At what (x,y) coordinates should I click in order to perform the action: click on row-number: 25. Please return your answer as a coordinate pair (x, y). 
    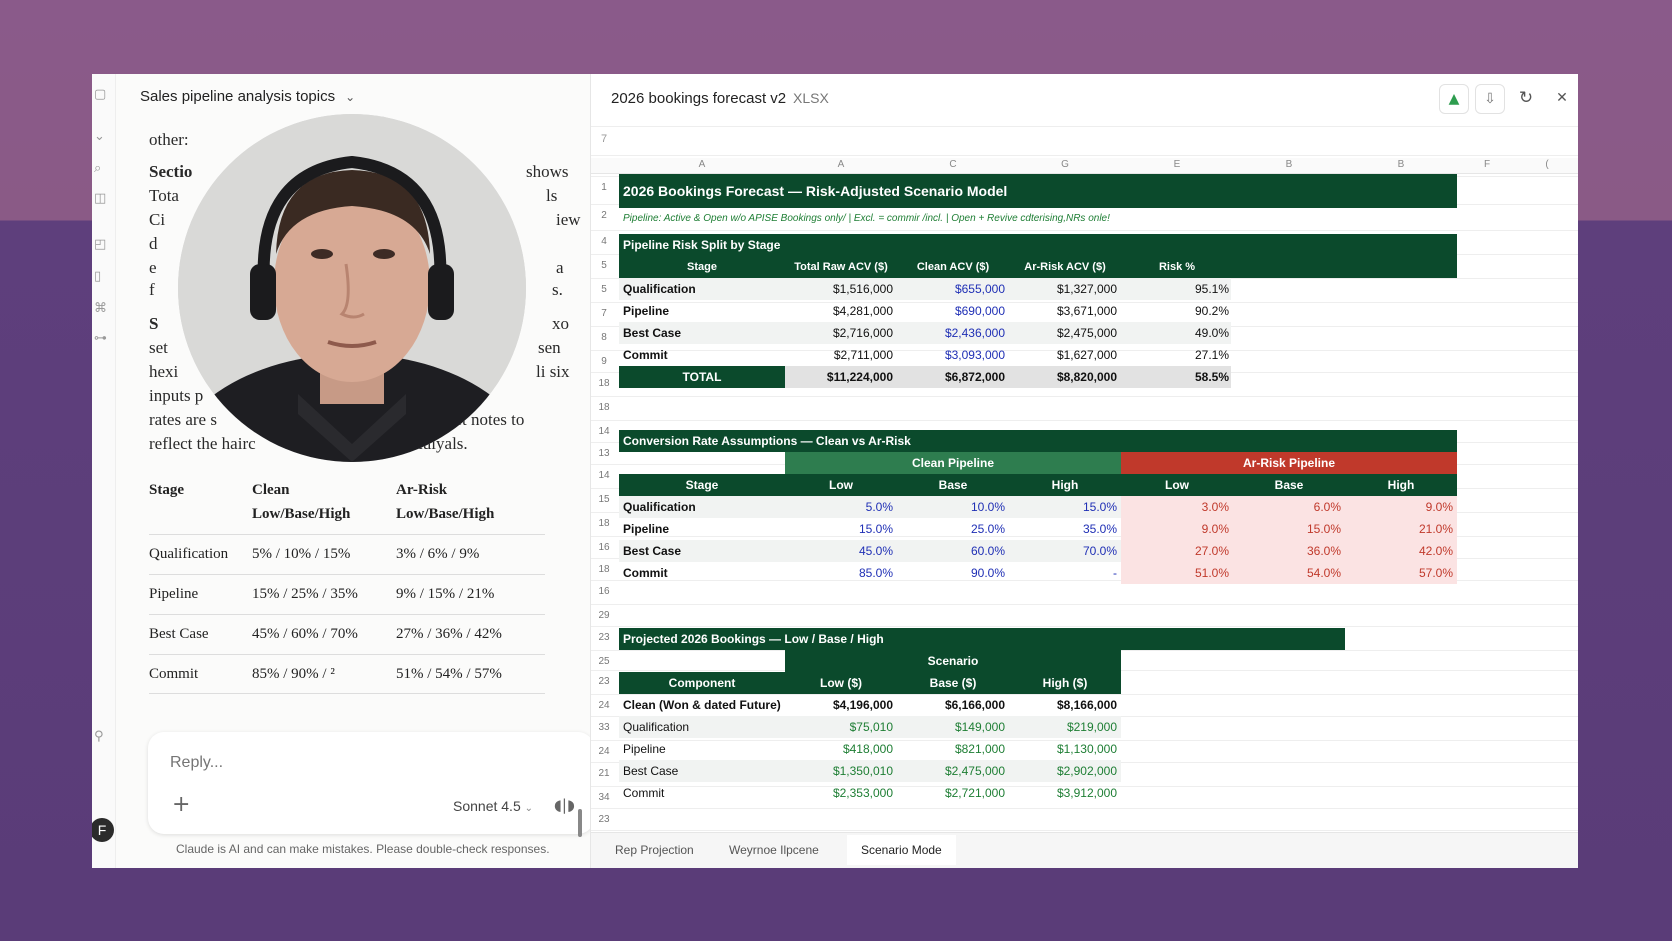
    Looking at the image, I should click on (604, 661).